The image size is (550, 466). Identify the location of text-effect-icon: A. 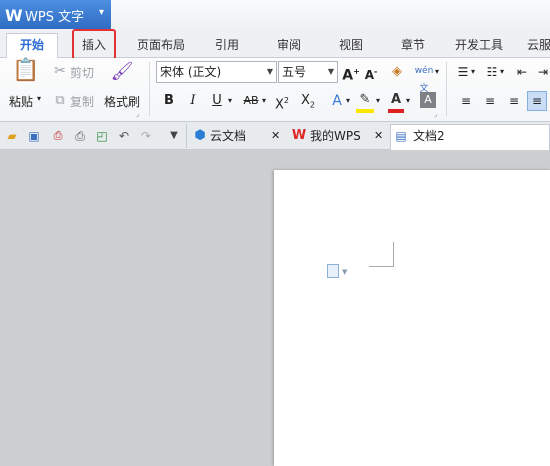
(337, 101).